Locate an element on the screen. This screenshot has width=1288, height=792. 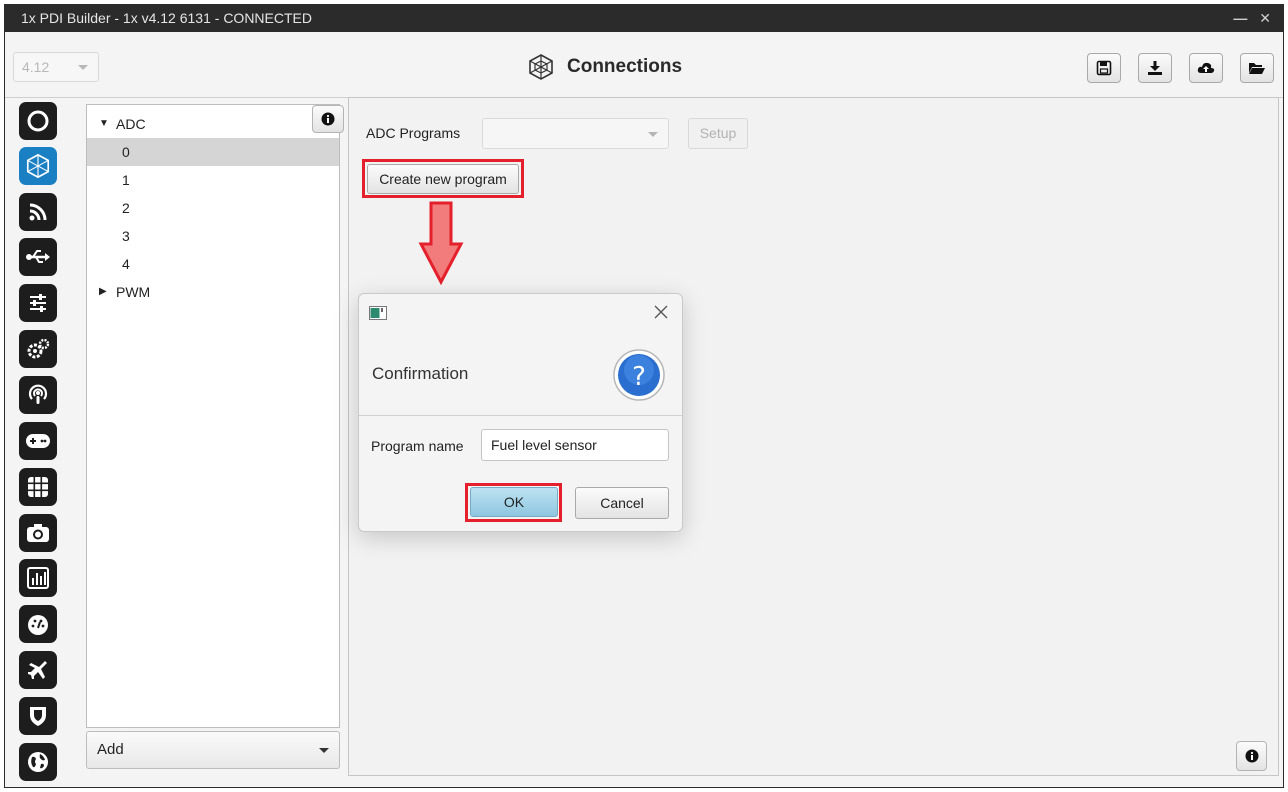
save-icon is located at coordinates (1104, 68).